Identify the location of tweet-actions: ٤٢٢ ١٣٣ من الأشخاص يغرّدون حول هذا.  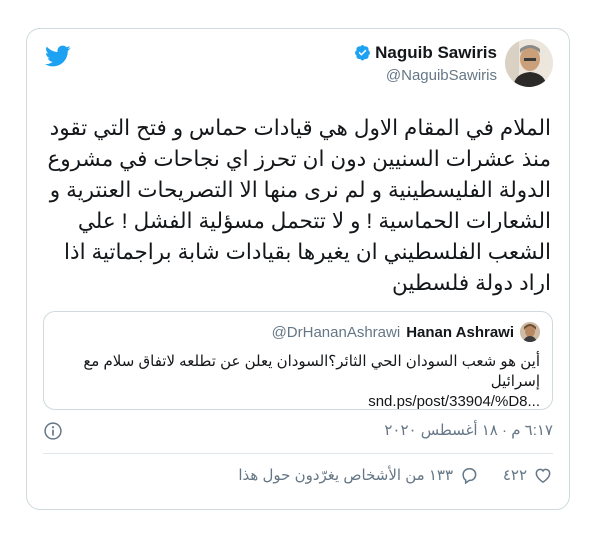
(298, 477).